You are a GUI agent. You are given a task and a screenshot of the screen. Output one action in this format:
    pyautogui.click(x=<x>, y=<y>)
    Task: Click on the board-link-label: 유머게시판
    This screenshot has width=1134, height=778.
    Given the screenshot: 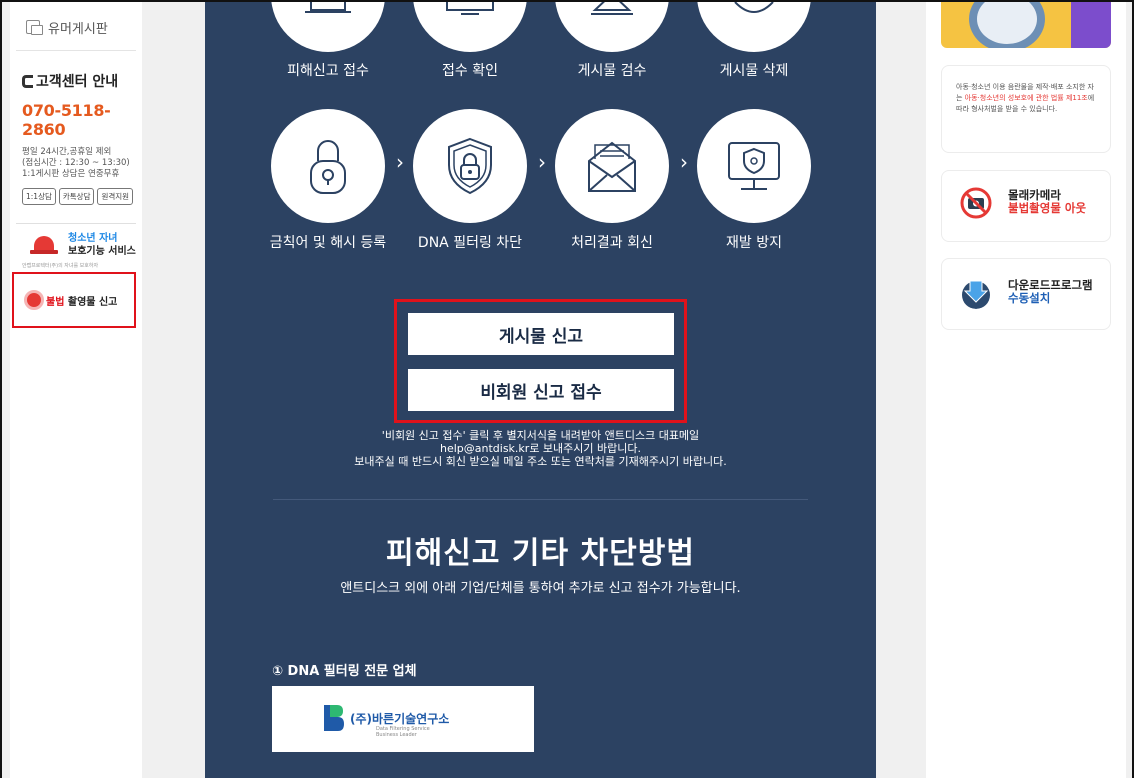 What is the action you would take?
    pyautogui.click(x=78, y=29)
    